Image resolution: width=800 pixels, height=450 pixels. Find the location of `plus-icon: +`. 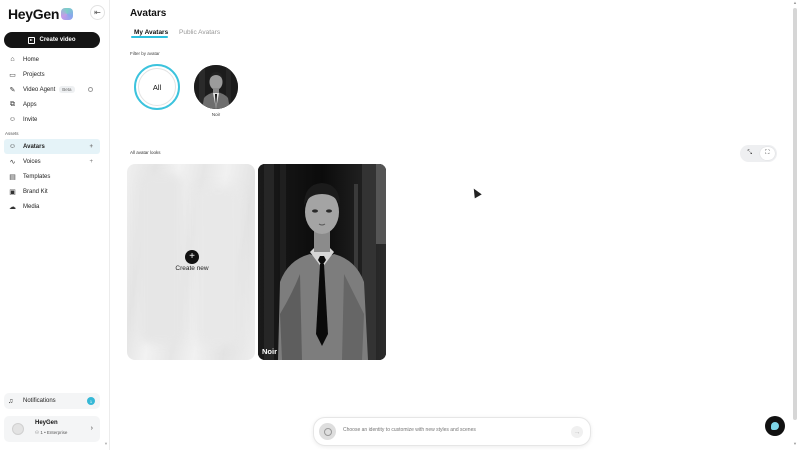

plus-icon: + is located at coordinates (192, 257).